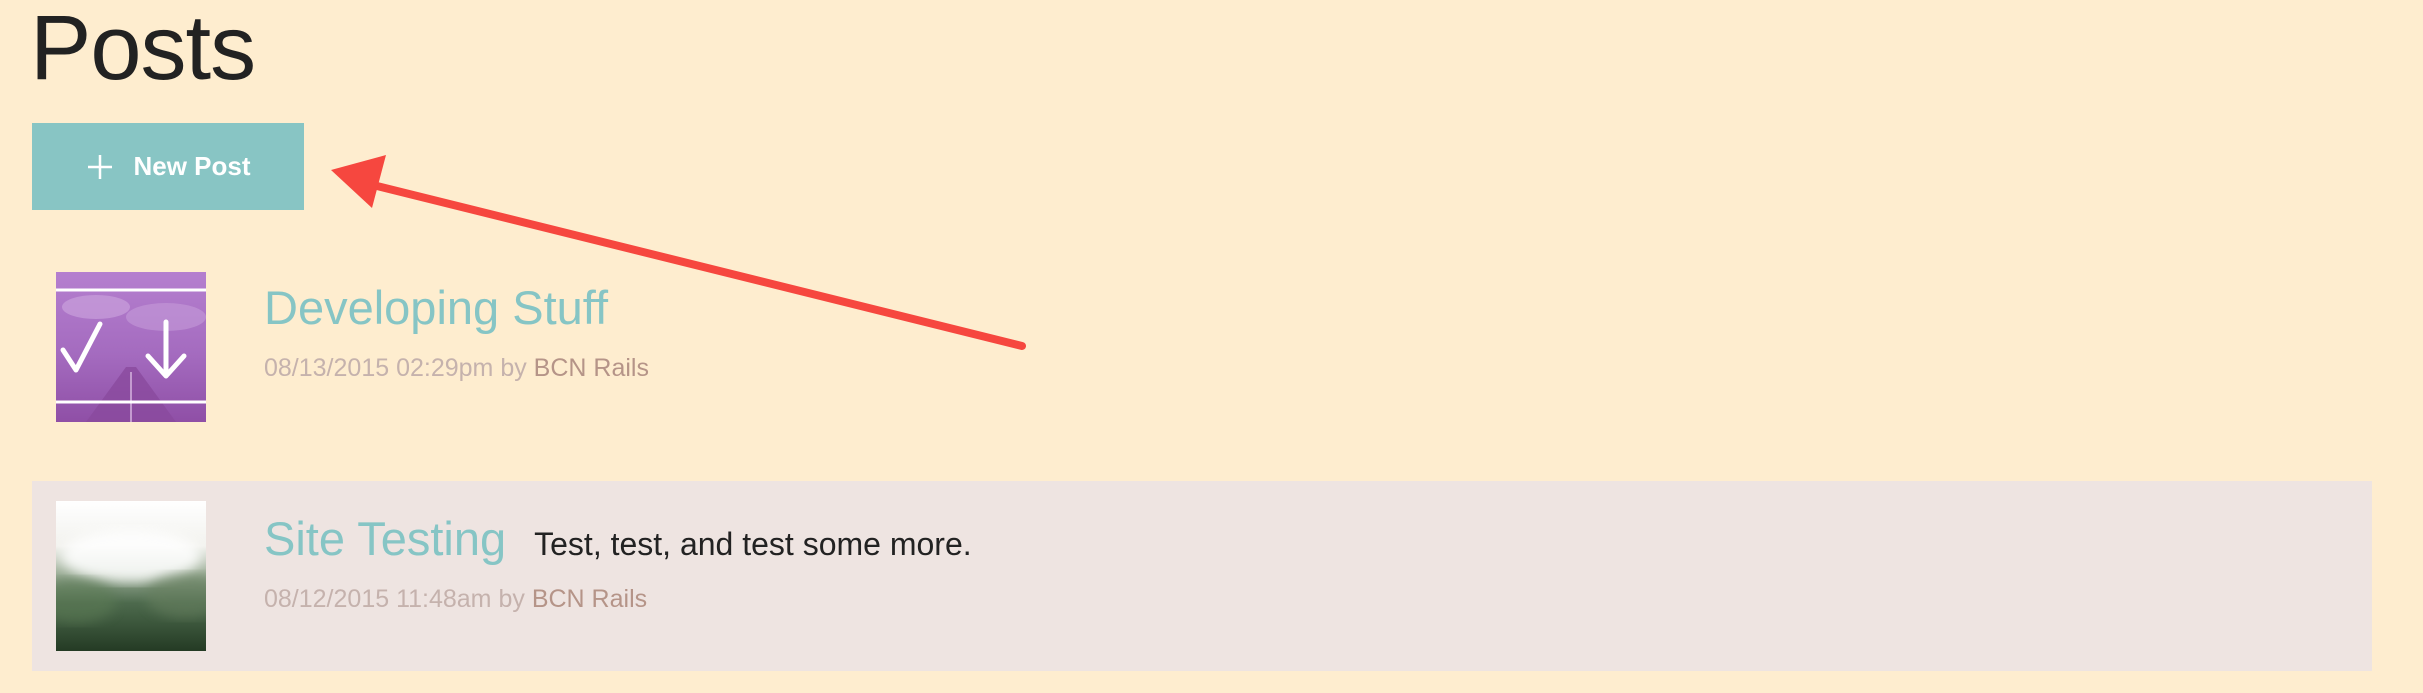  Describe the element at coordinates (378, 599) in the screenshot. I see `post-date: 08/12/2015 11:48am` at that location.